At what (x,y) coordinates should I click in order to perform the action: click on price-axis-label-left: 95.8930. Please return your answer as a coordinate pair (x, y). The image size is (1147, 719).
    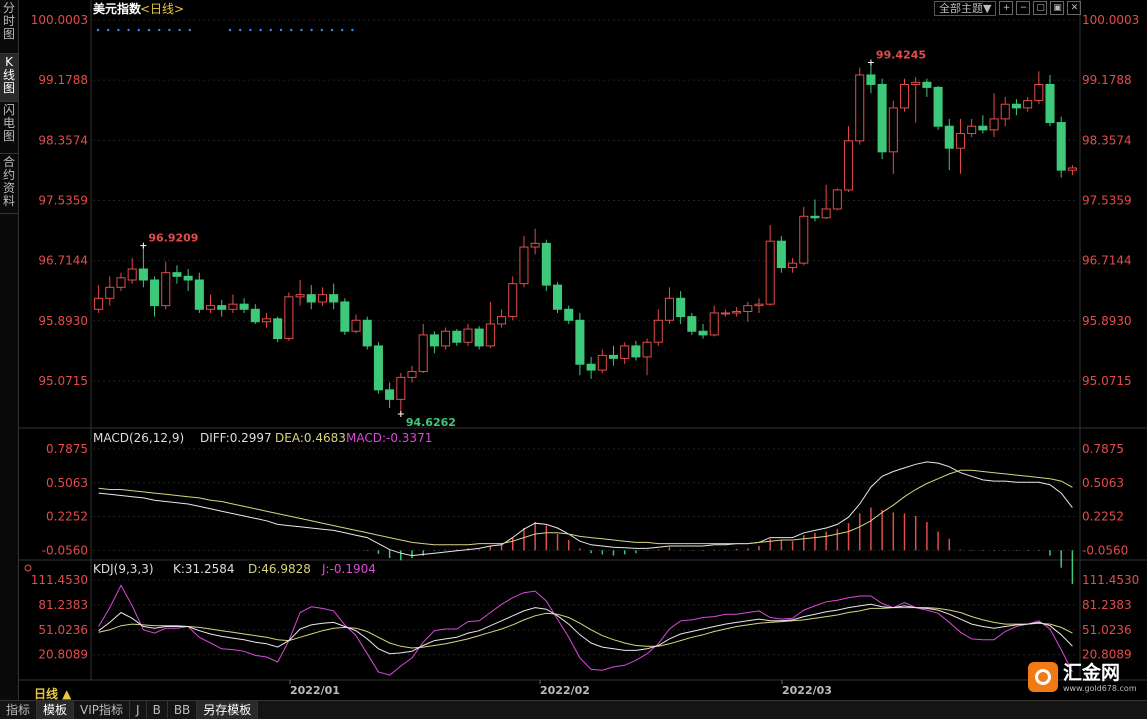
    Looking at the image, I should click on (63, 321).